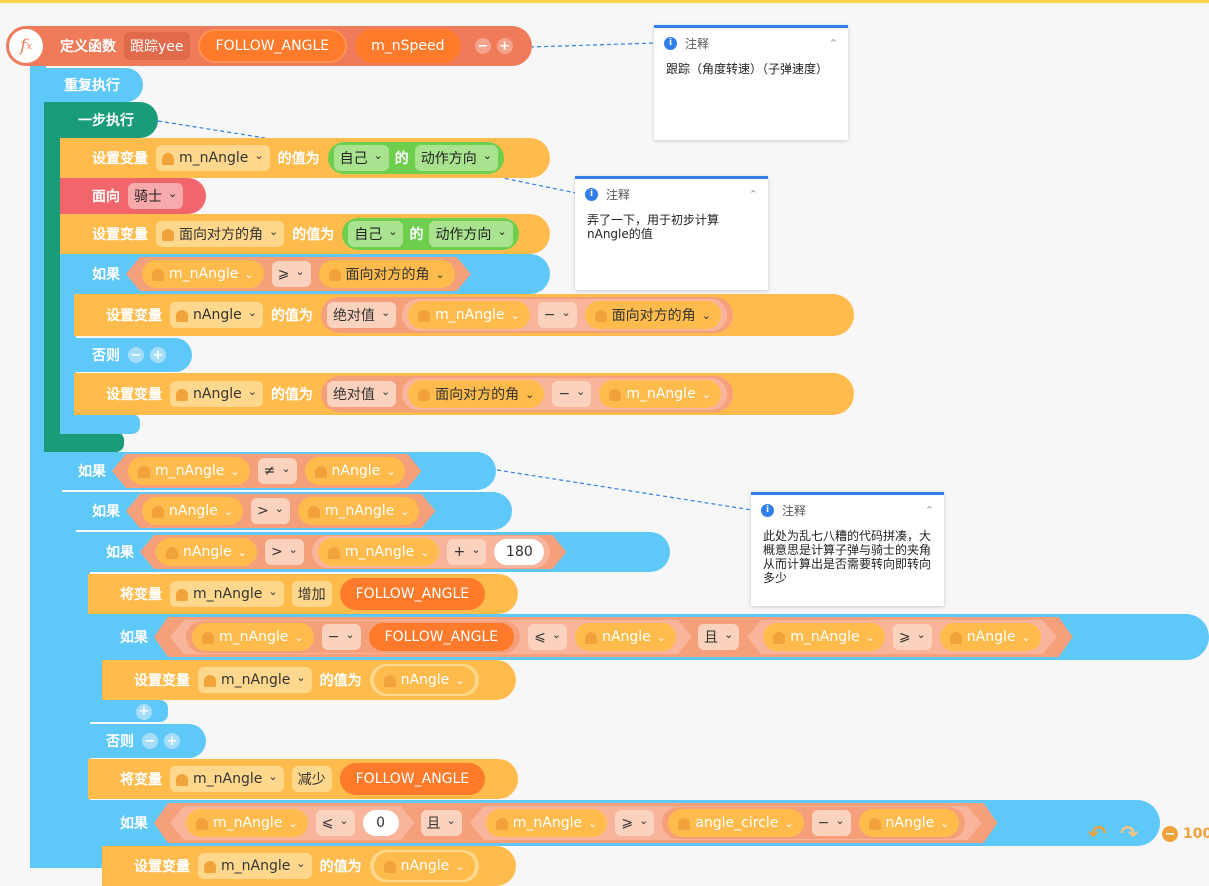 The height and width of the screenshot is (886, 1209). Describe the element at coordinates (1133, 835) in the screenshot. I see `redo-icon: ↷` at that location.